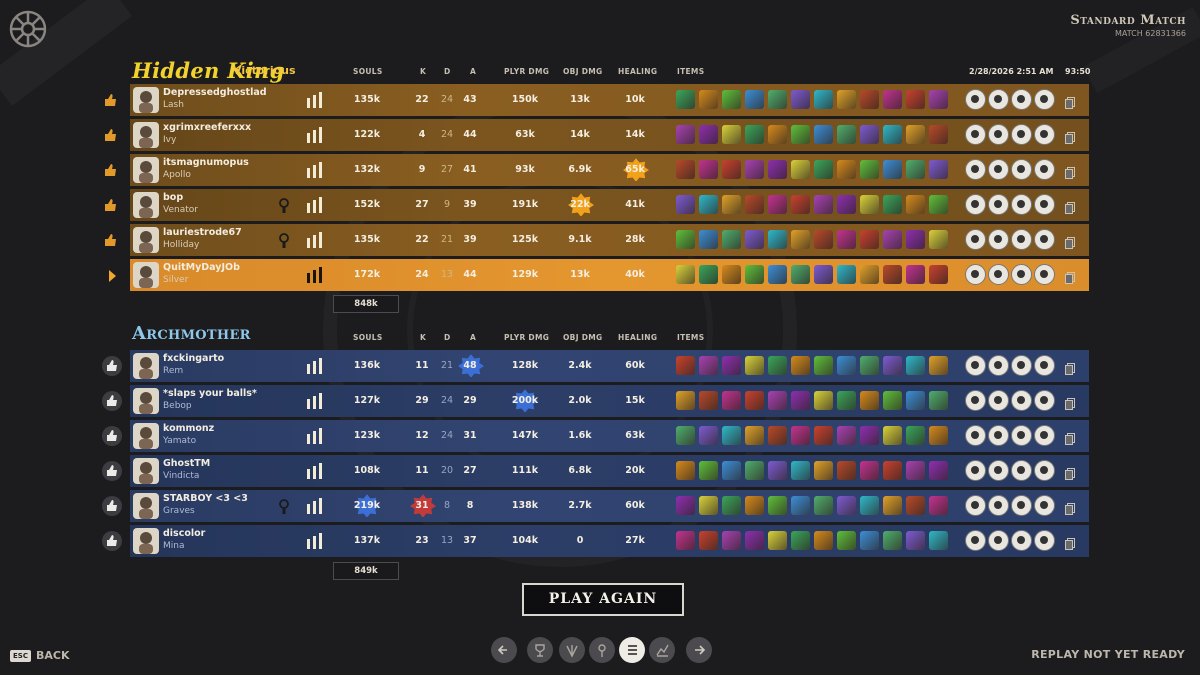  I want to click on player-name: kommonz, so click(188, 428).